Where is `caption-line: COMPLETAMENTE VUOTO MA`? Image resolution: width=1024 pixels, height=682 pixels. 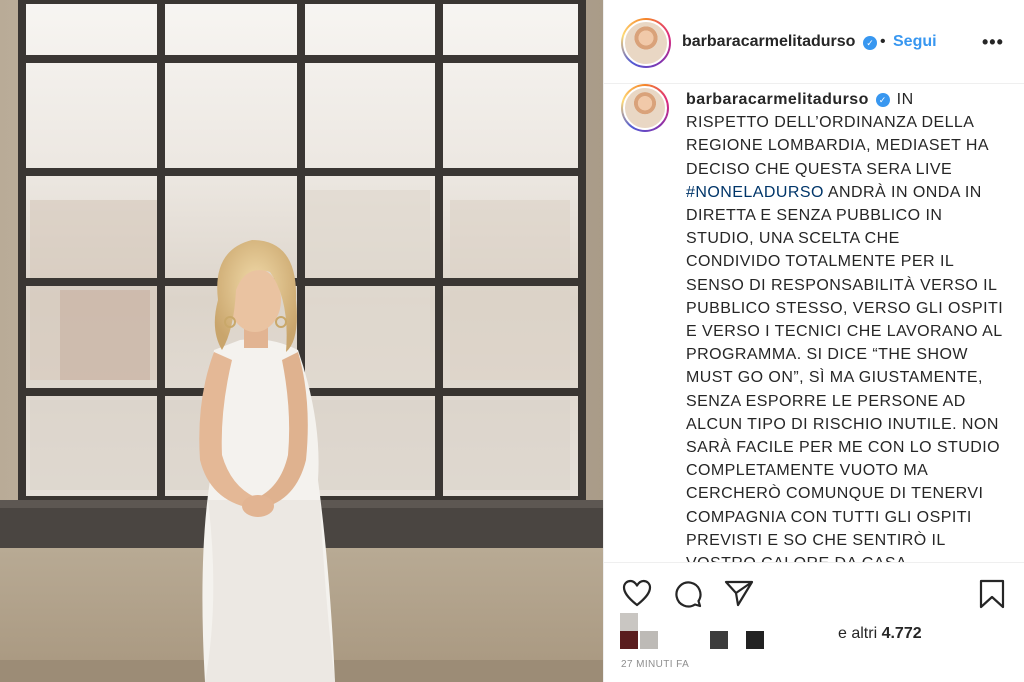
caption-line: COMPLETAMENTE VUOTO MA is located at coordinates (807, 471).